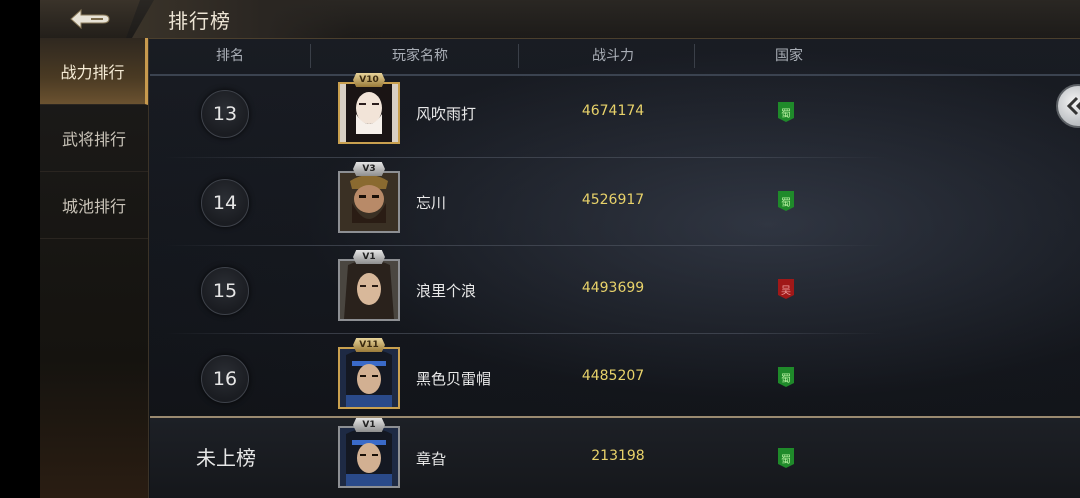 This screenshot has width=1080, height=498. I want to click on table-row: 13 V10 风吹雨打 4674174 蜀, so click(525, 114).